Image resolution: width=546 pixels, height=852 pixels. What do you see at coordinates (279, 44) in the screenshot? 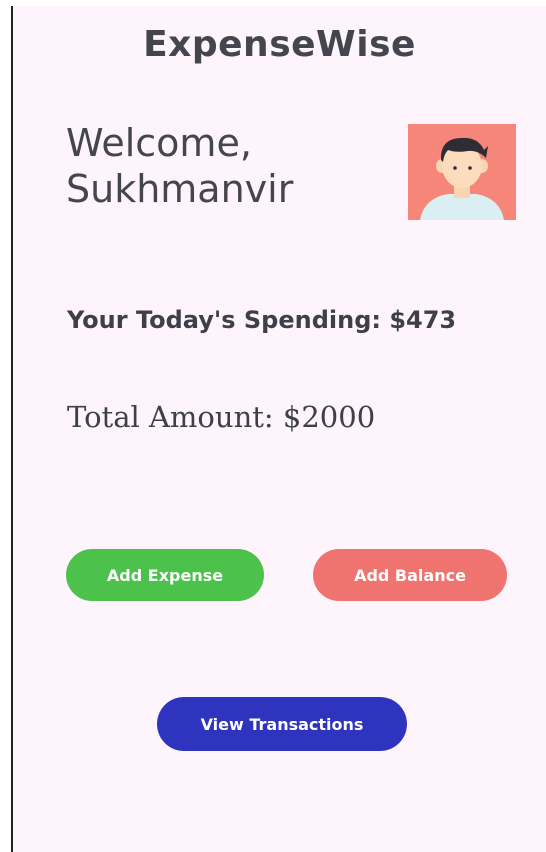
I see `app-title: ExpenseWise` at bounding box center [279, 44].